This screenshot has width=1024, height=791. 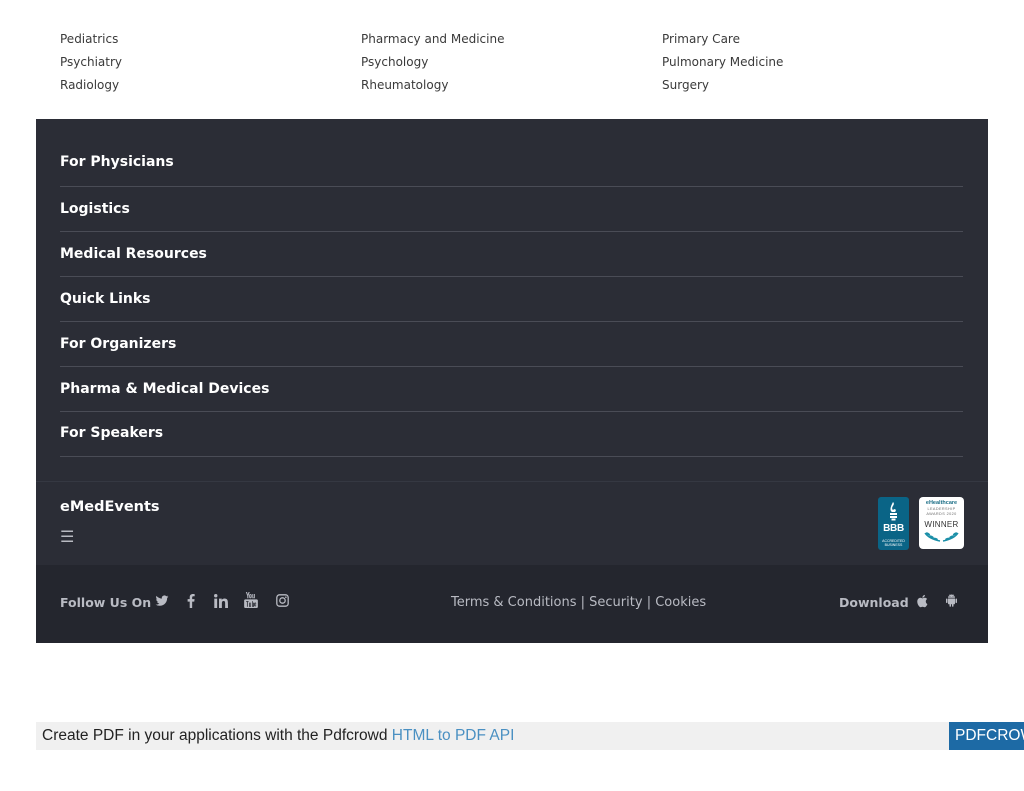 I want to click on specialty-column-3: Primary Care Pulmonary Medicine Surgery, so click(x=812, y=65).